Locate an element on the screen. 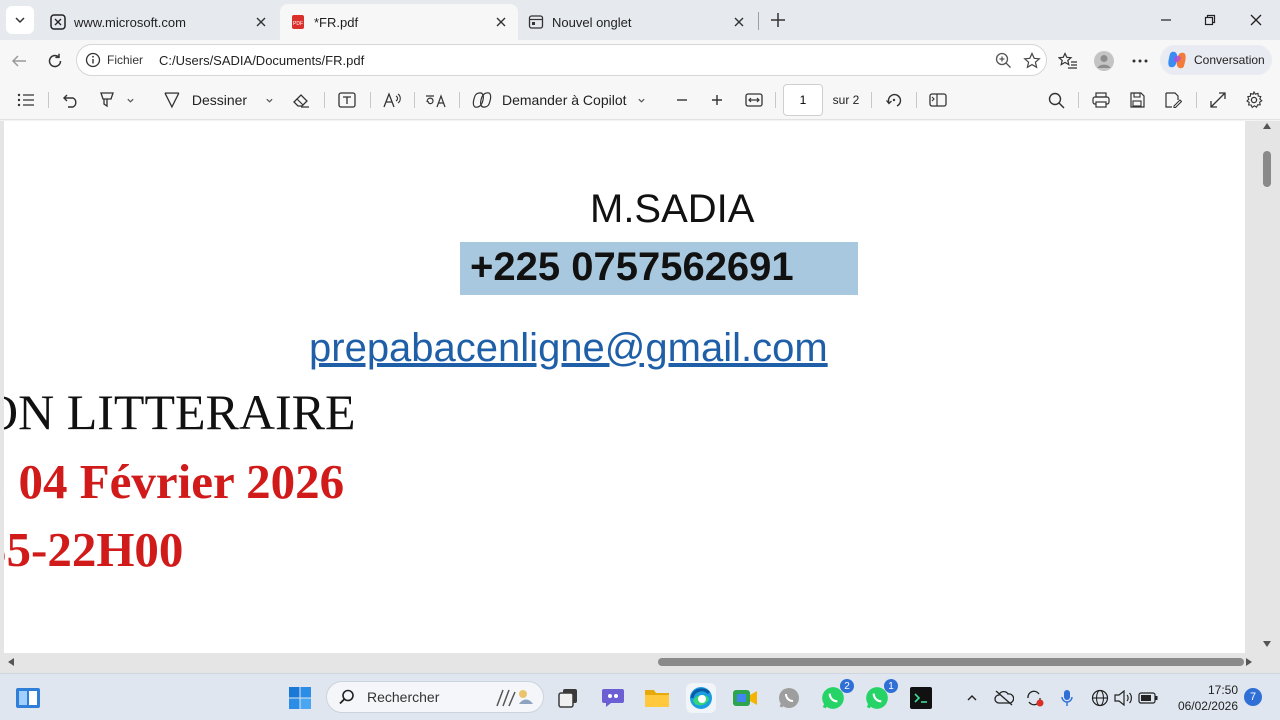 The width and height of the screenshot is (1280, 720). date-line: . 04 Février 2026 is located at coordinates (174, 481).